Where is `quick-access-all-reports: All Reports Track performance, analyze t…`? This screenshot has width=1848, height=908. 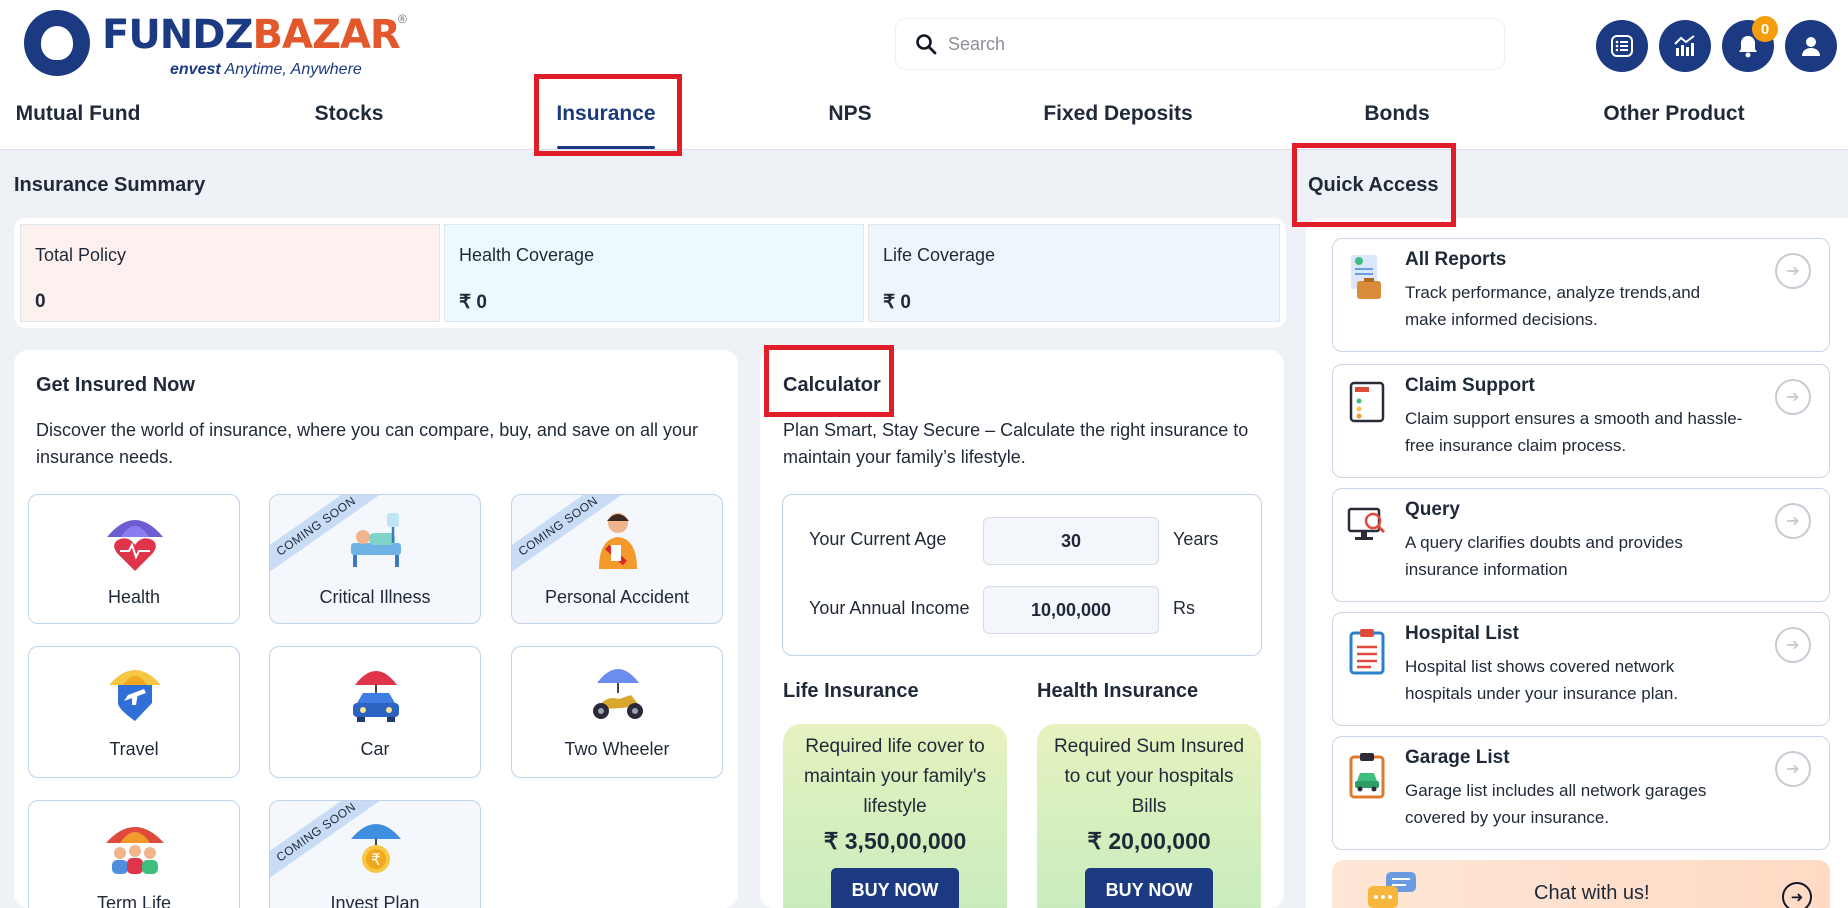
quick-access-all-reports: All Reports Track performance, analyze t… is located at coordinates (1581, 295).